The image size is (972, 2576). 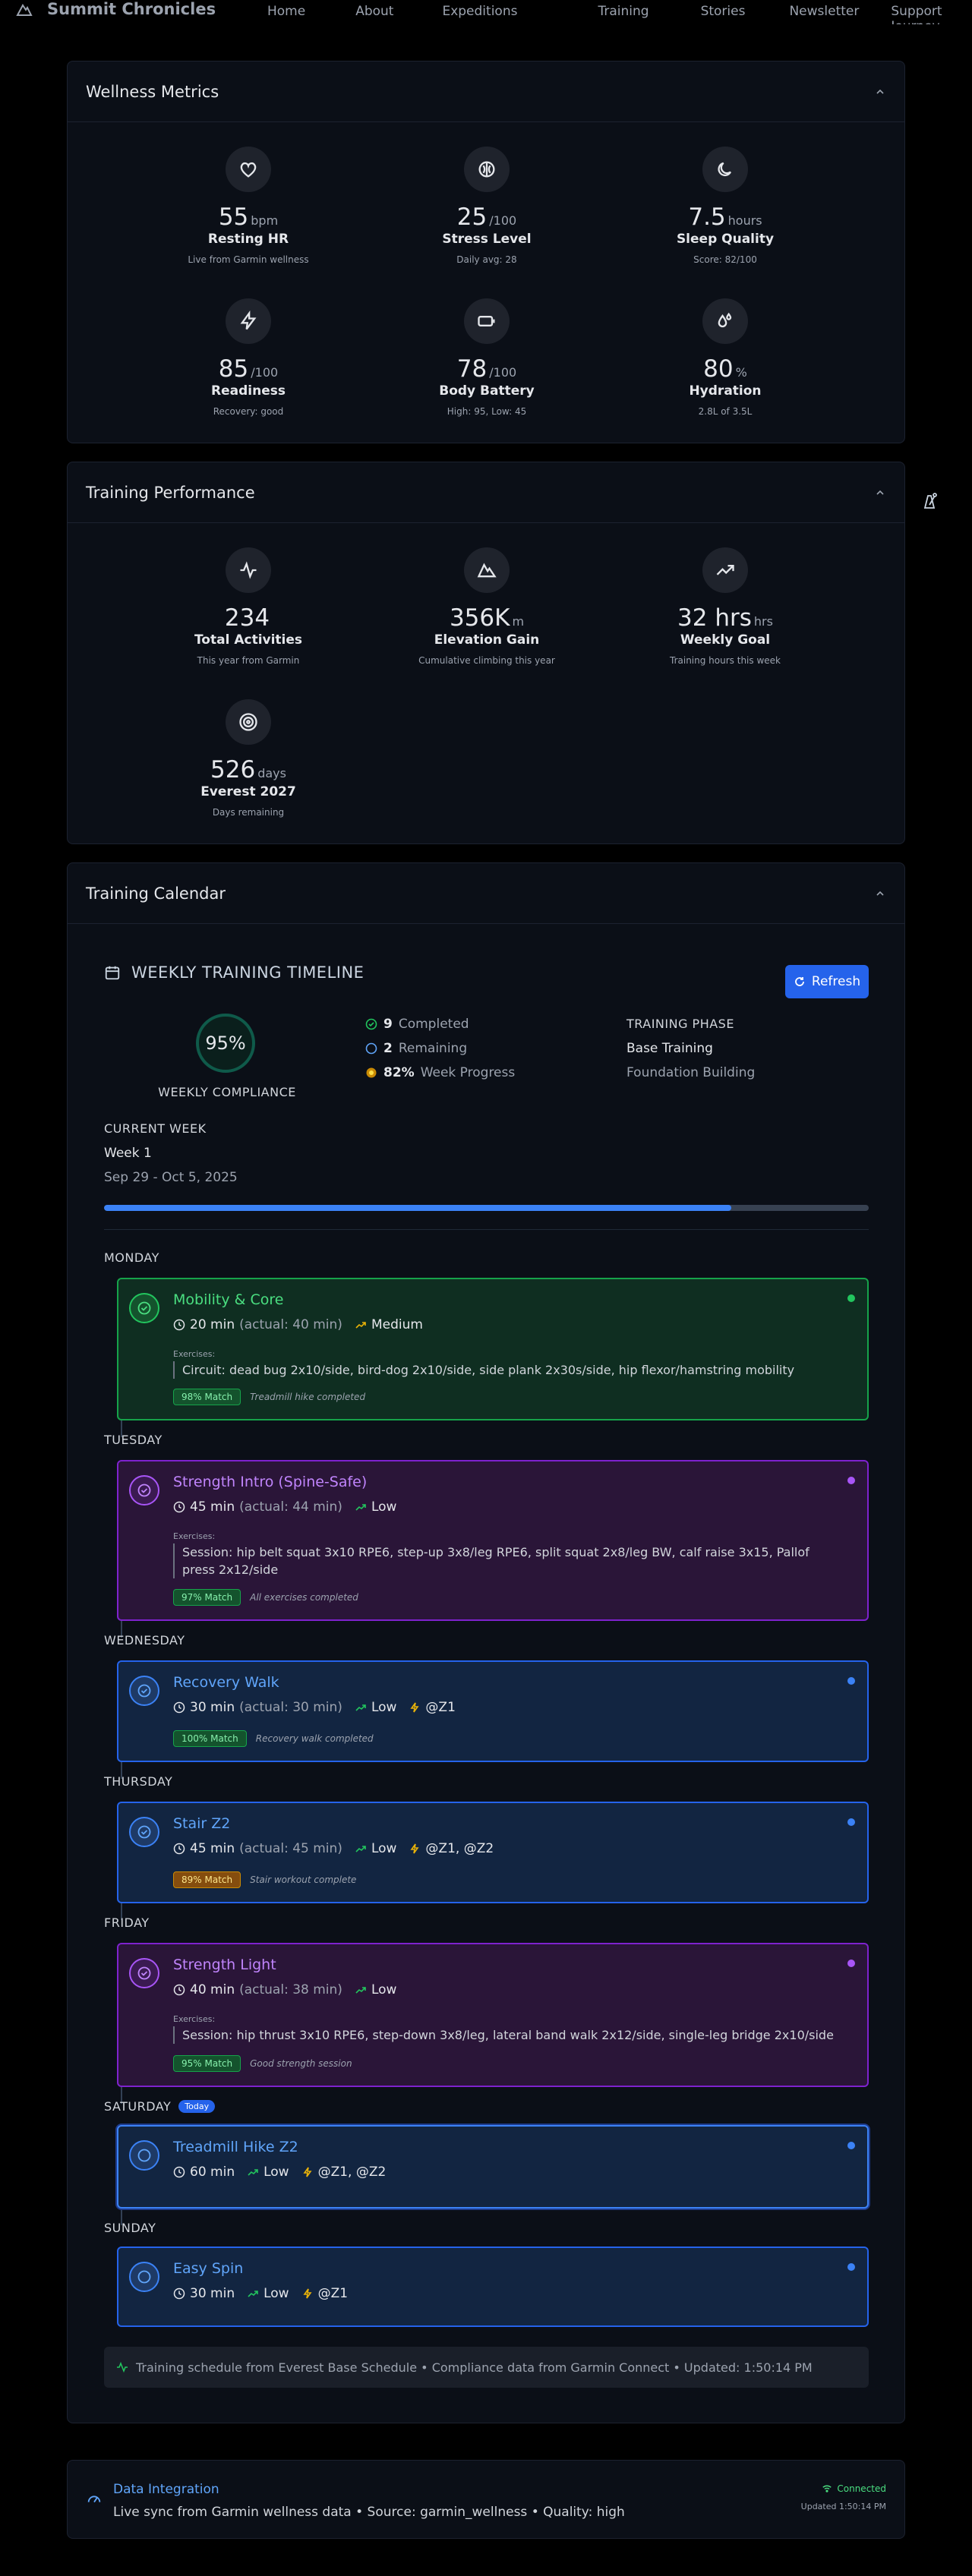 I want to click on compliance-ring: 95%, so click(x=225, y=1043).